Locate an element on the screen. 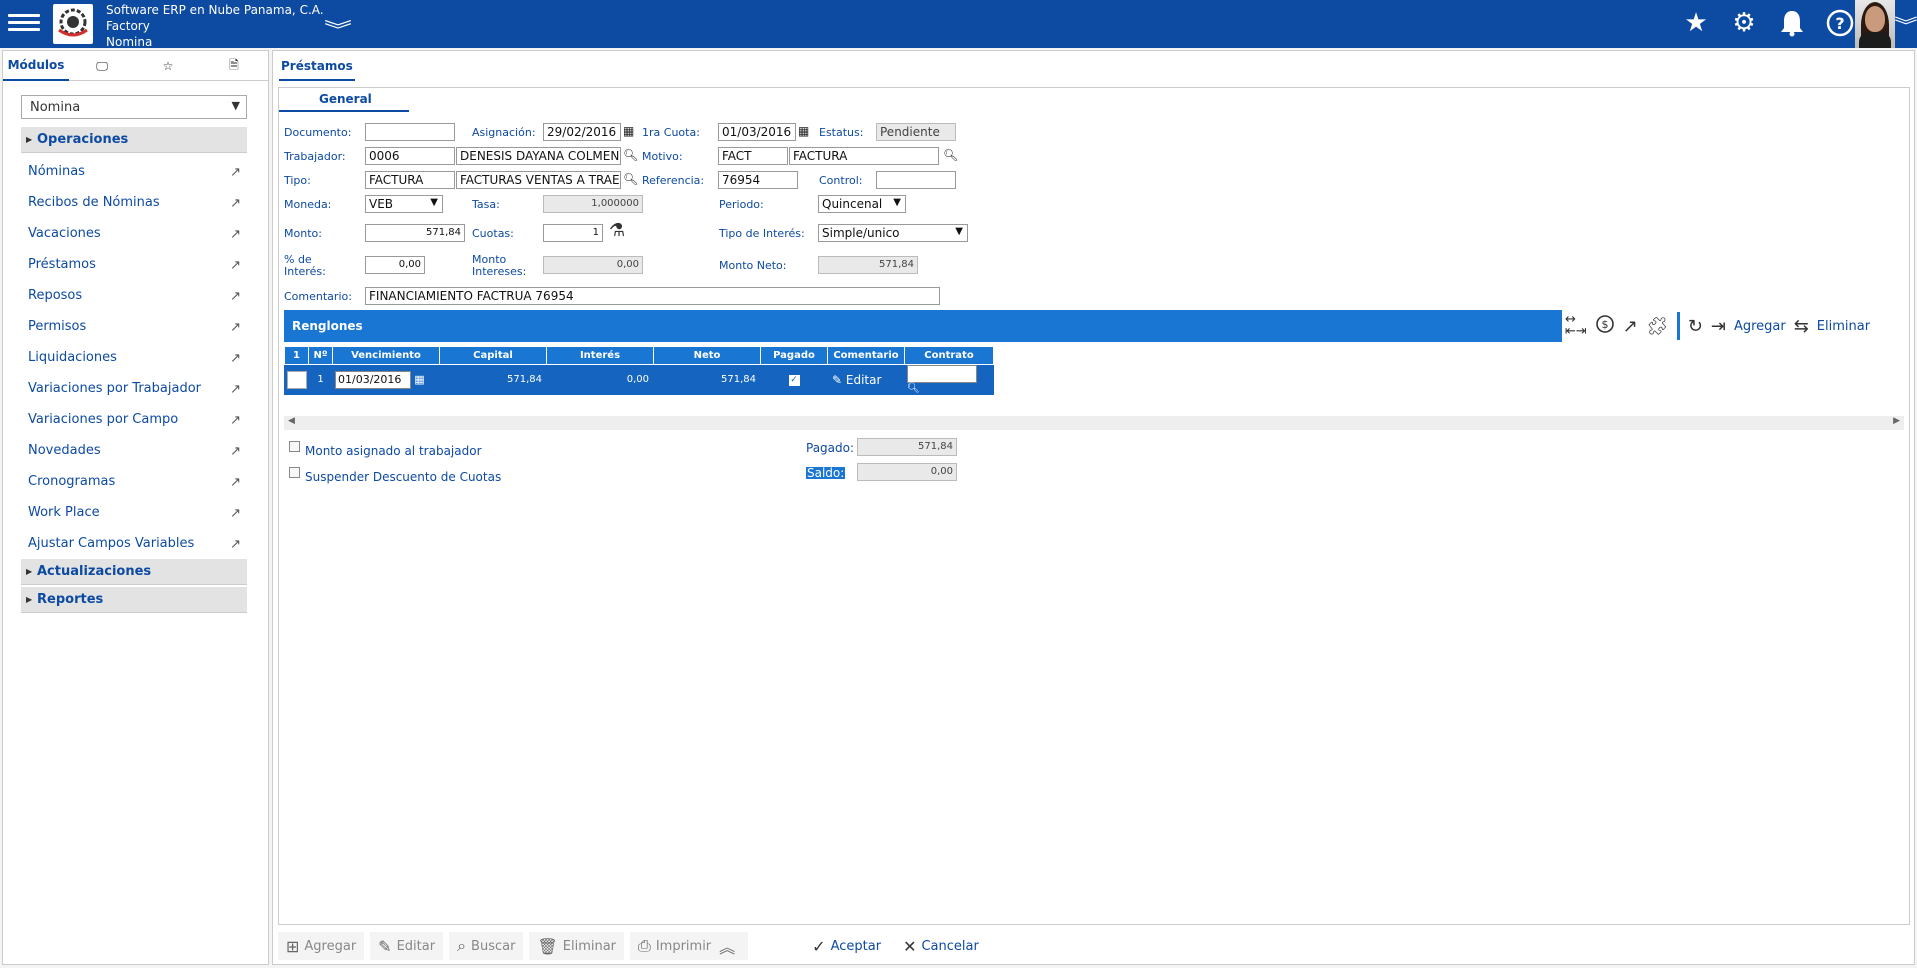 The image size is (1917, 968). cuotas-input: 1 is located at coordinates (573, 233).